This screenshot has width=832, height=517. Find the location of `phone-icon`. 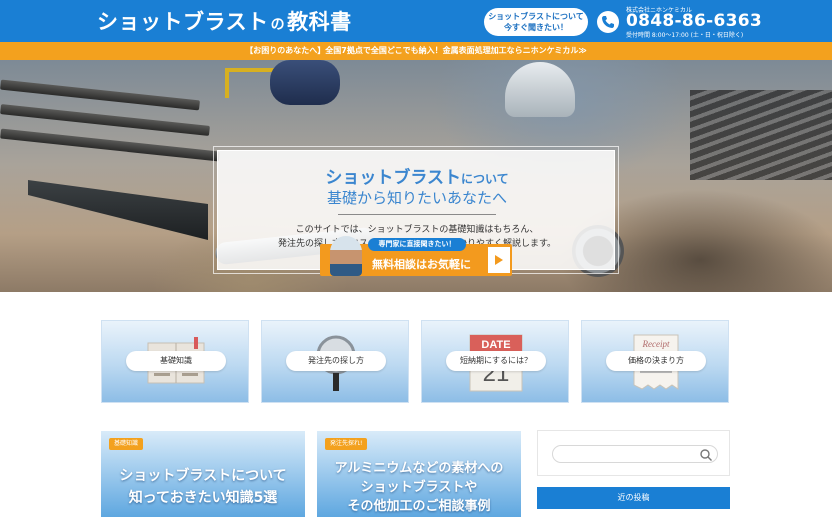

phone-icon is located at coordinates (608, 22).